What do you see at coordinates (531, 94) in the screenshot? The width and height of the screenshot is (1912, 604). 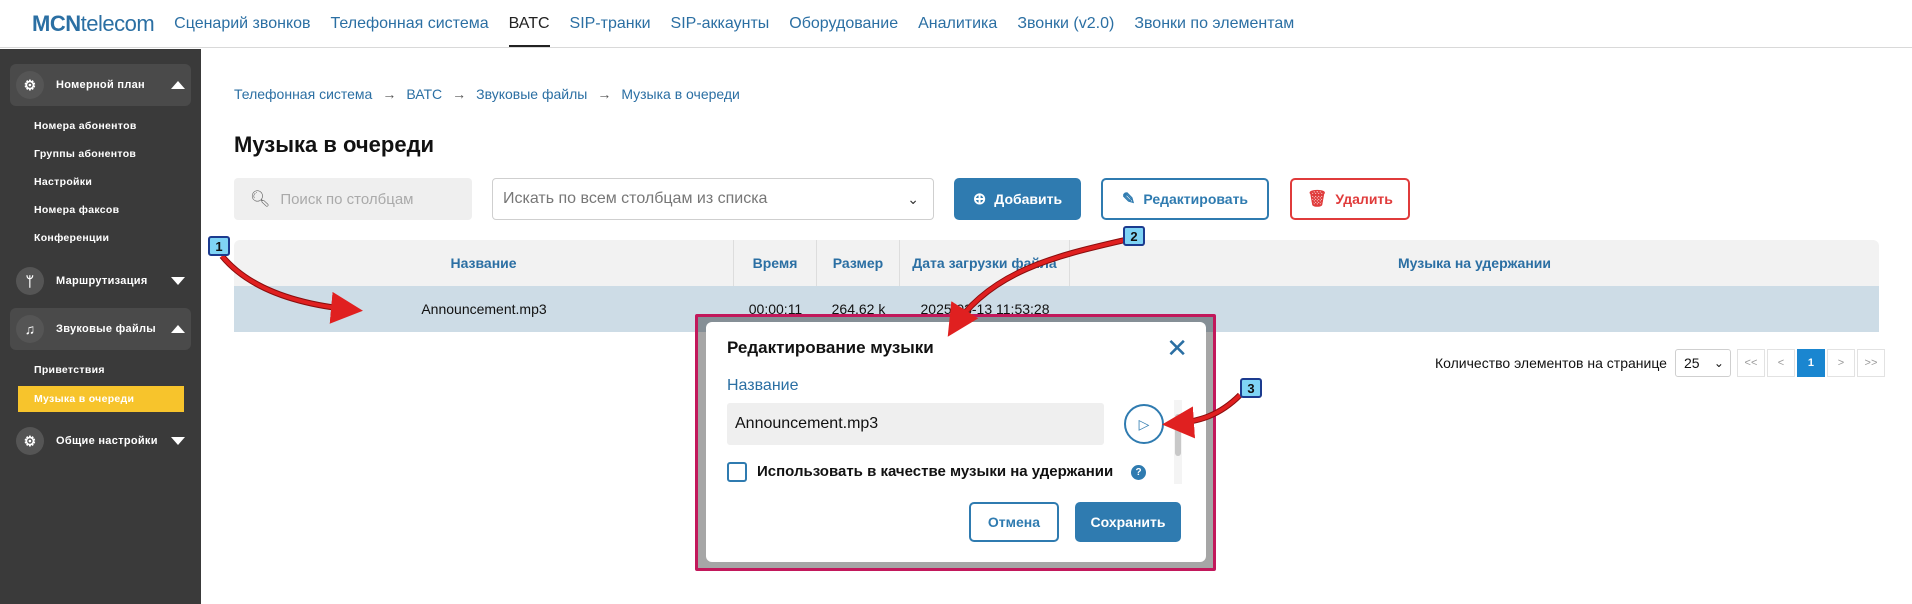 I see `breadcrumb-item: Звуковые файлы` at bounding box center [531, 94].